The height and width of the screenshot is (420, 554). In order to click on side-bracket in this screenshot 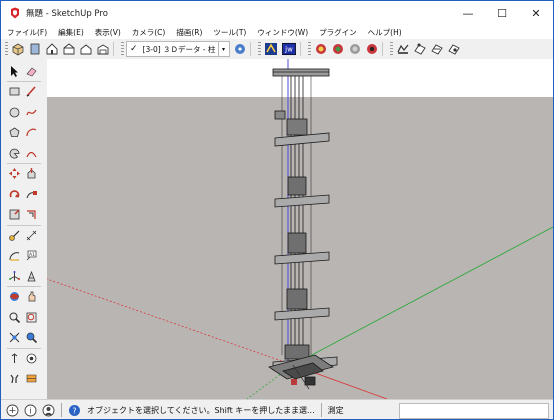, I will do `click(280, 115)`.